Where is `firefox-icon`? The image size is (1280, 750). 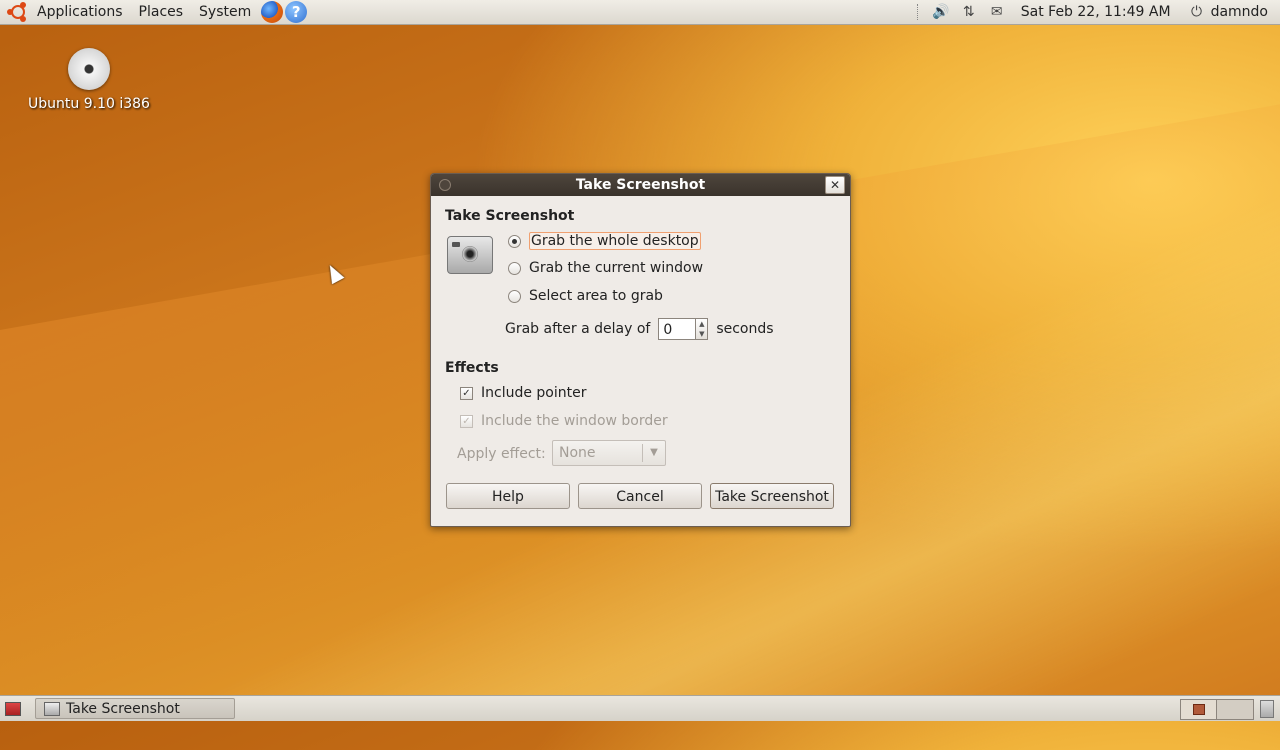 firefox-icon is located at coordinates (272, 12).